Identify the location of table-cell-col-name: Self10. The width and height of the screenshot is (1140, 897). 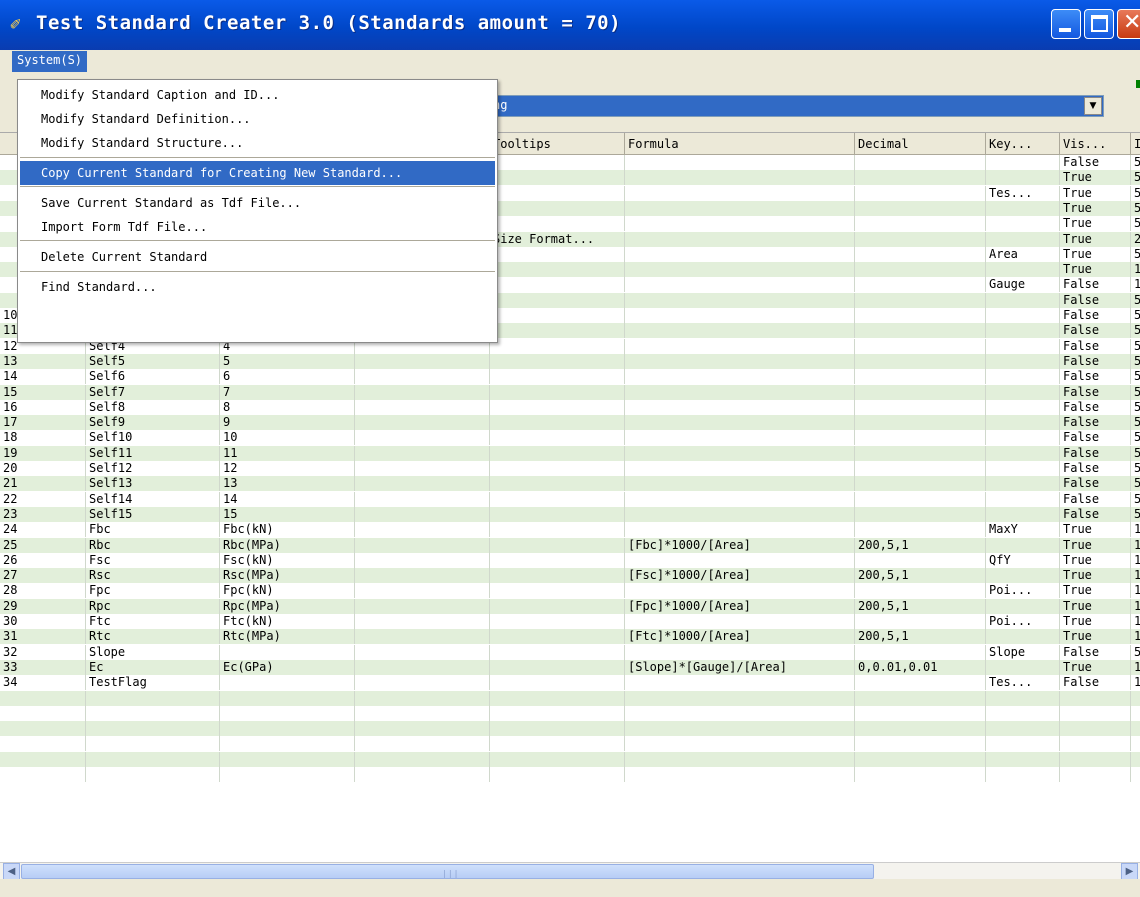
(153, 438).